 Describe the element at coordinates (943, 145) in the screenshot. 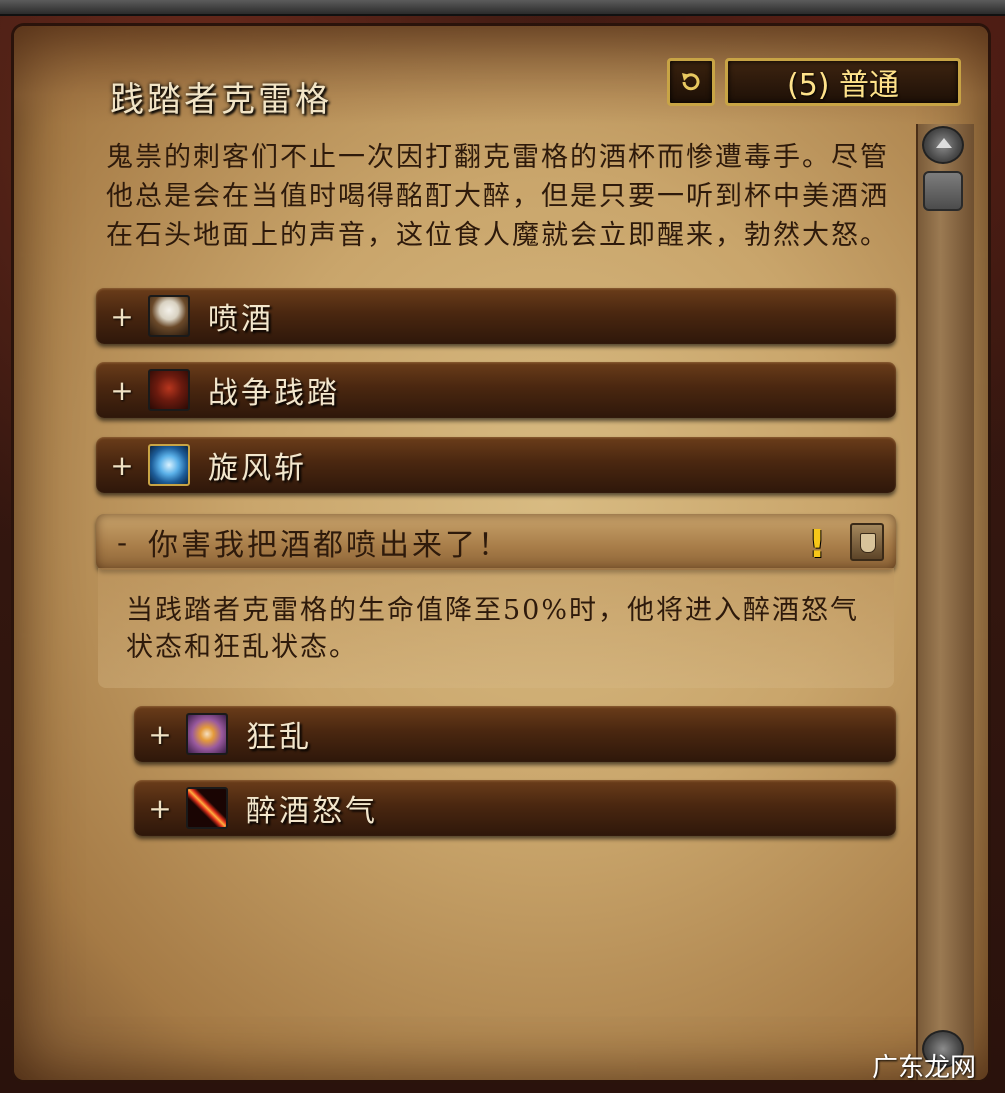

I see `scroll-up-button` at that location.